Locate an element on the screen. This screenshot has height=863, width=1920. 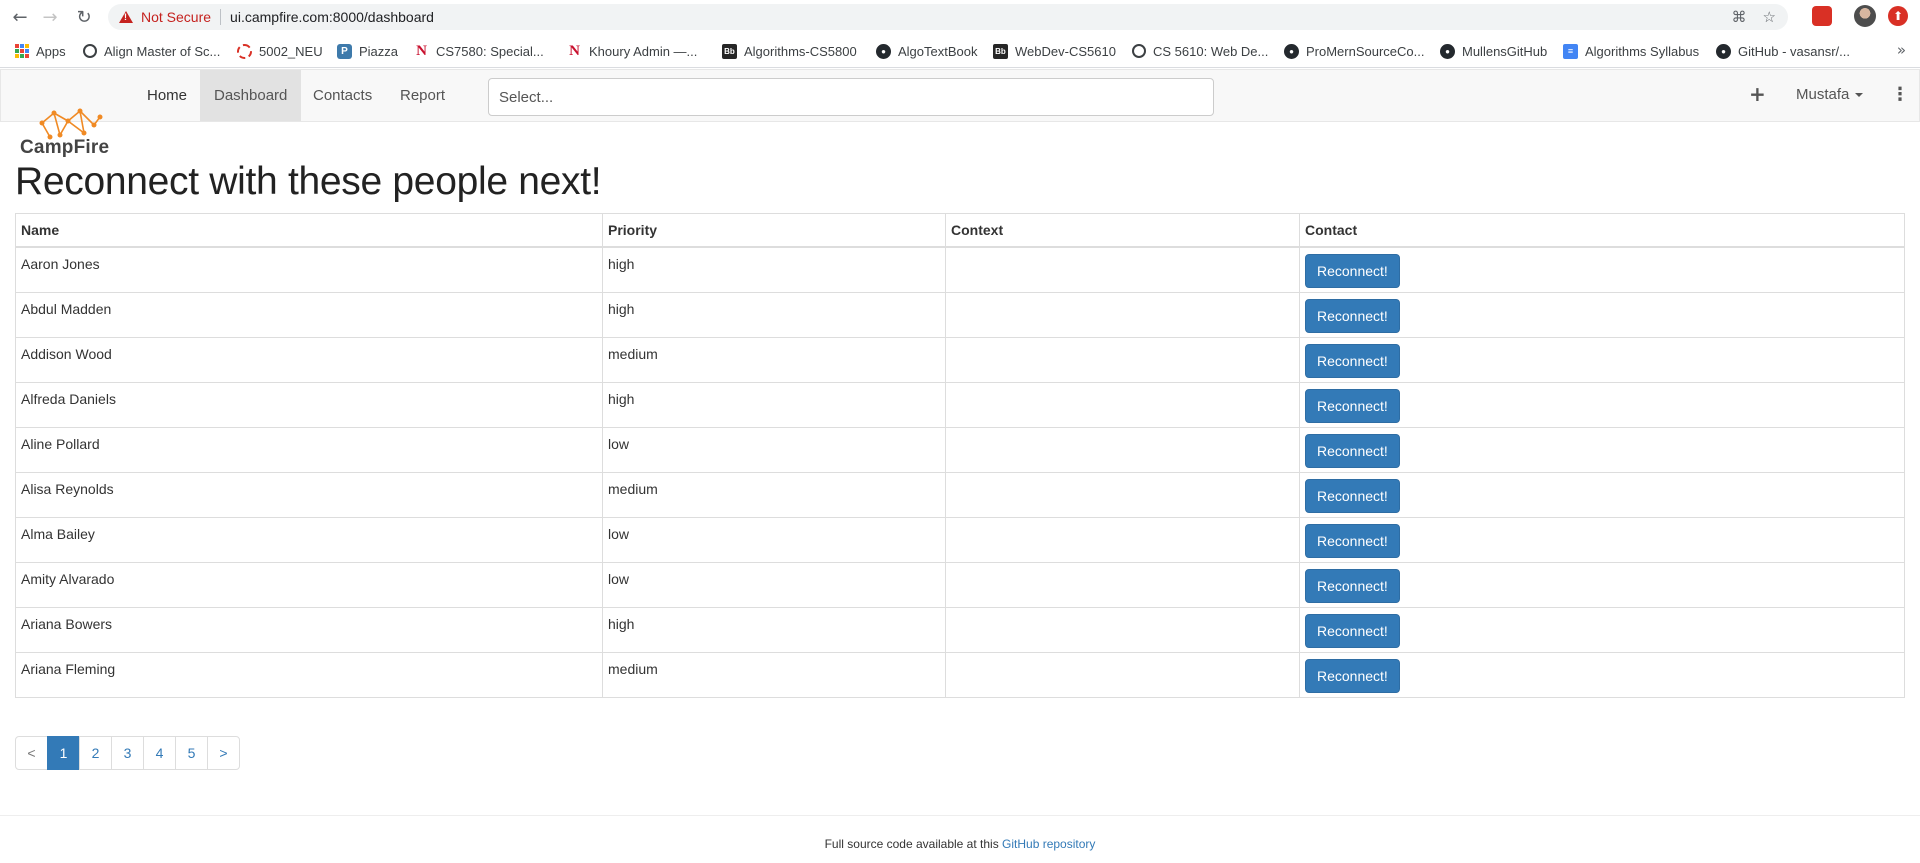
pagination-page-5: 5 is located at coordinates (191, 753).